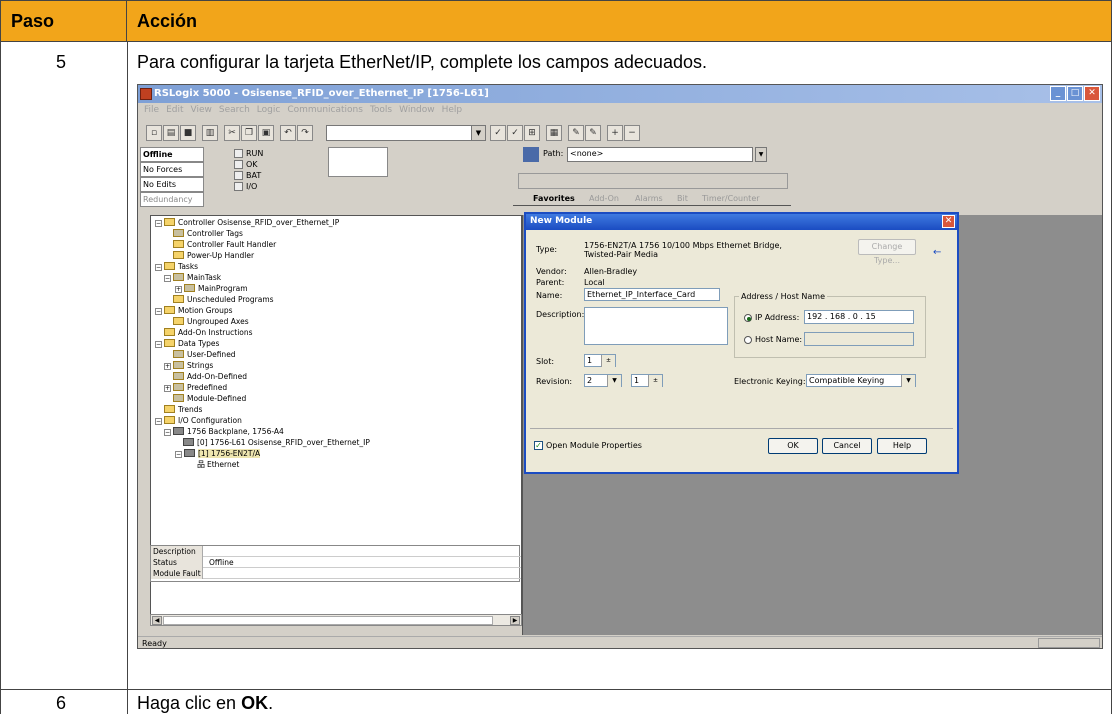 The height and width of the screenshot is (714, 1112). Describe the element at coordinates (198, 421) in the screenshot. I see `tree-item: − I/O Configuration` at that location.